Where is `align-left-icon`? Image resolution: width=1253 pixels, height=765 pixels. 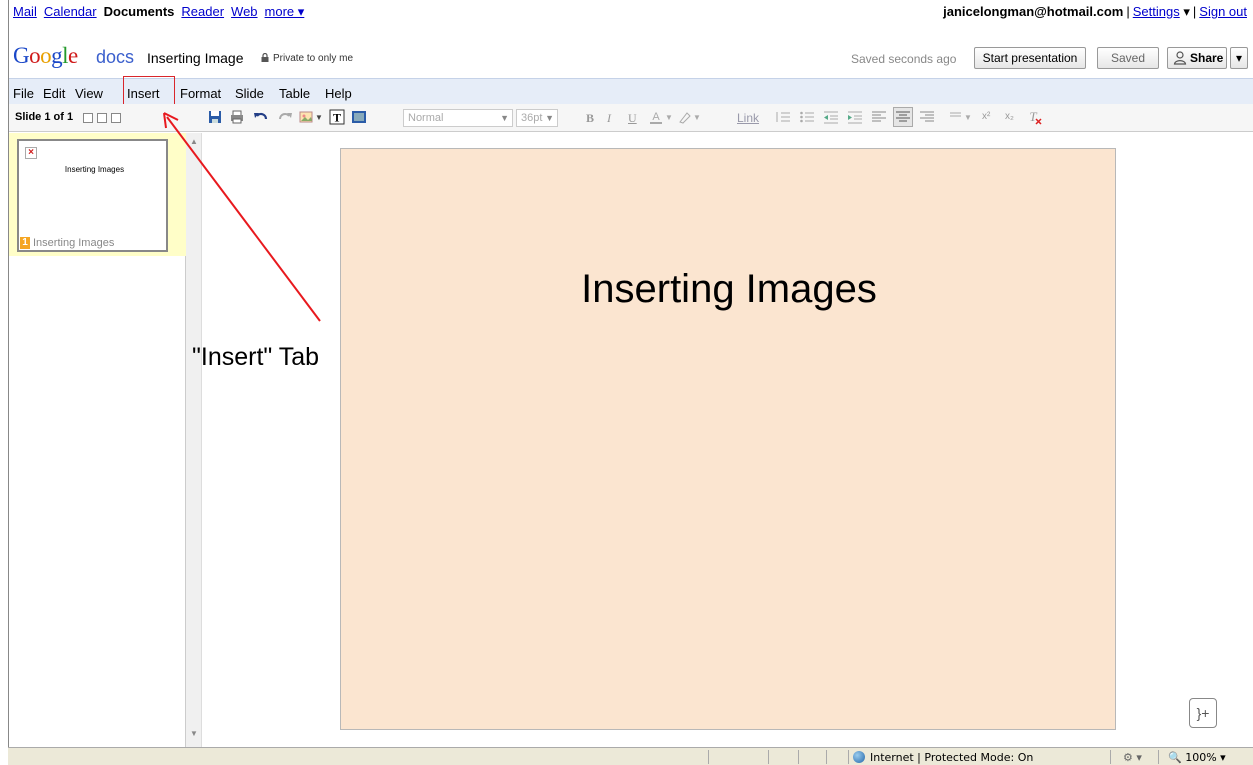
align-left-icon is located at coordinates (879, 117).